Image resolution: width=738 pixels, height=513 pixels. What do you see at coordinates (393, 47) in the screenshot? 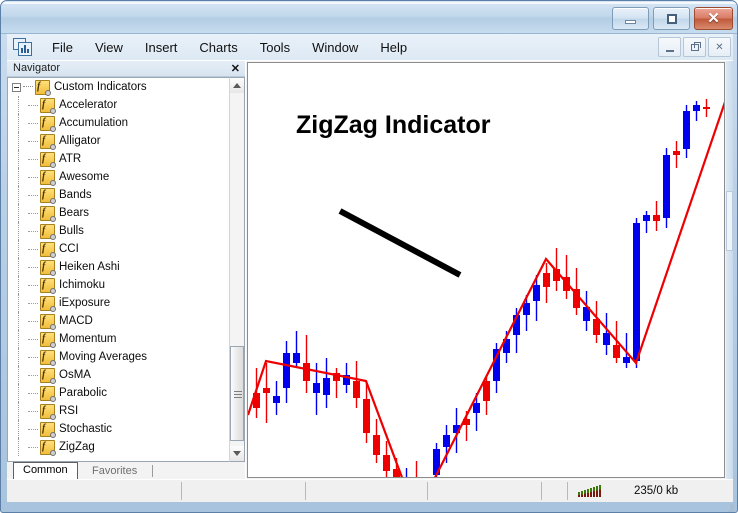
I see `menu-item-help: Help` at bounding box center [393, 47].